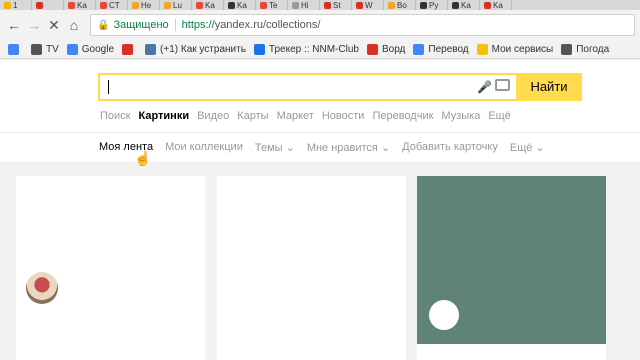 The width and height of the screenshot is (640, 360). What do you see at coordinates (48, 5) in the screenshot?
I see `browser-tab` at bounding box center [48, 5].